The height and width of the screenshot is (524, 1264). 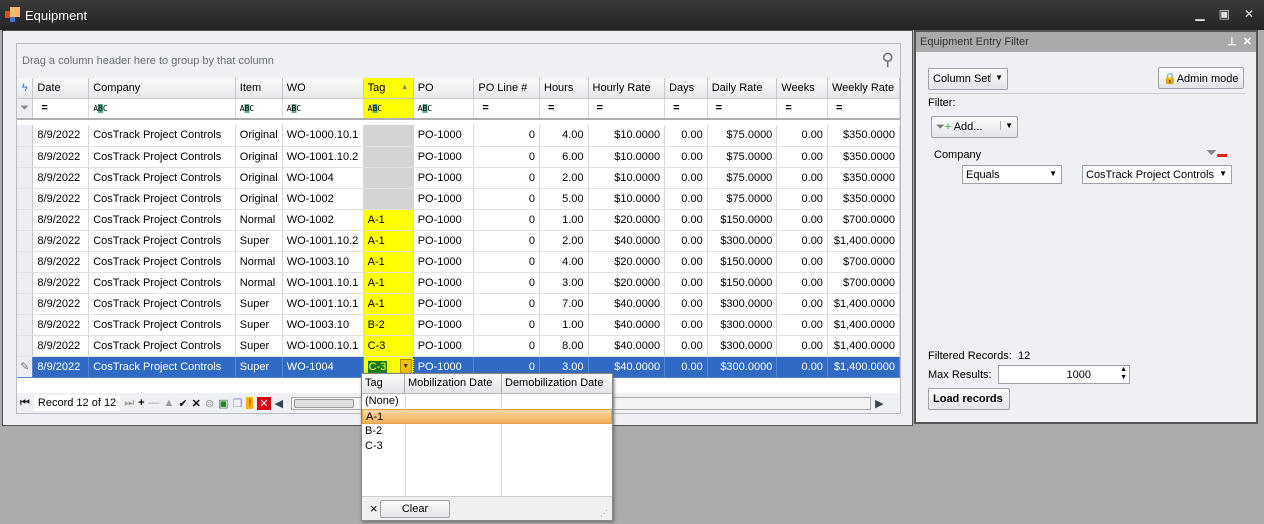 I want to click on cell-wo: WO-1000.10.1, so click(x=323, y=136).